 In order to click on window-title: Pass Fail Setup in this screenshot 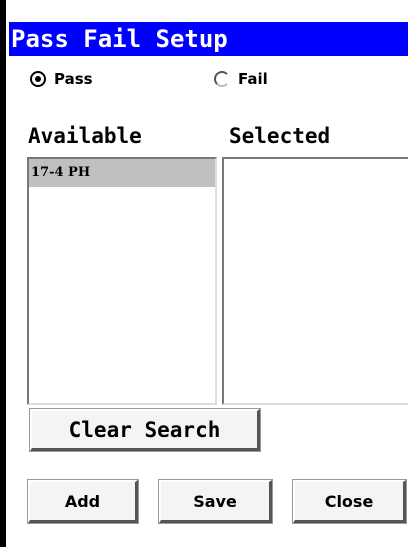, I will do `click(119, 39)`.